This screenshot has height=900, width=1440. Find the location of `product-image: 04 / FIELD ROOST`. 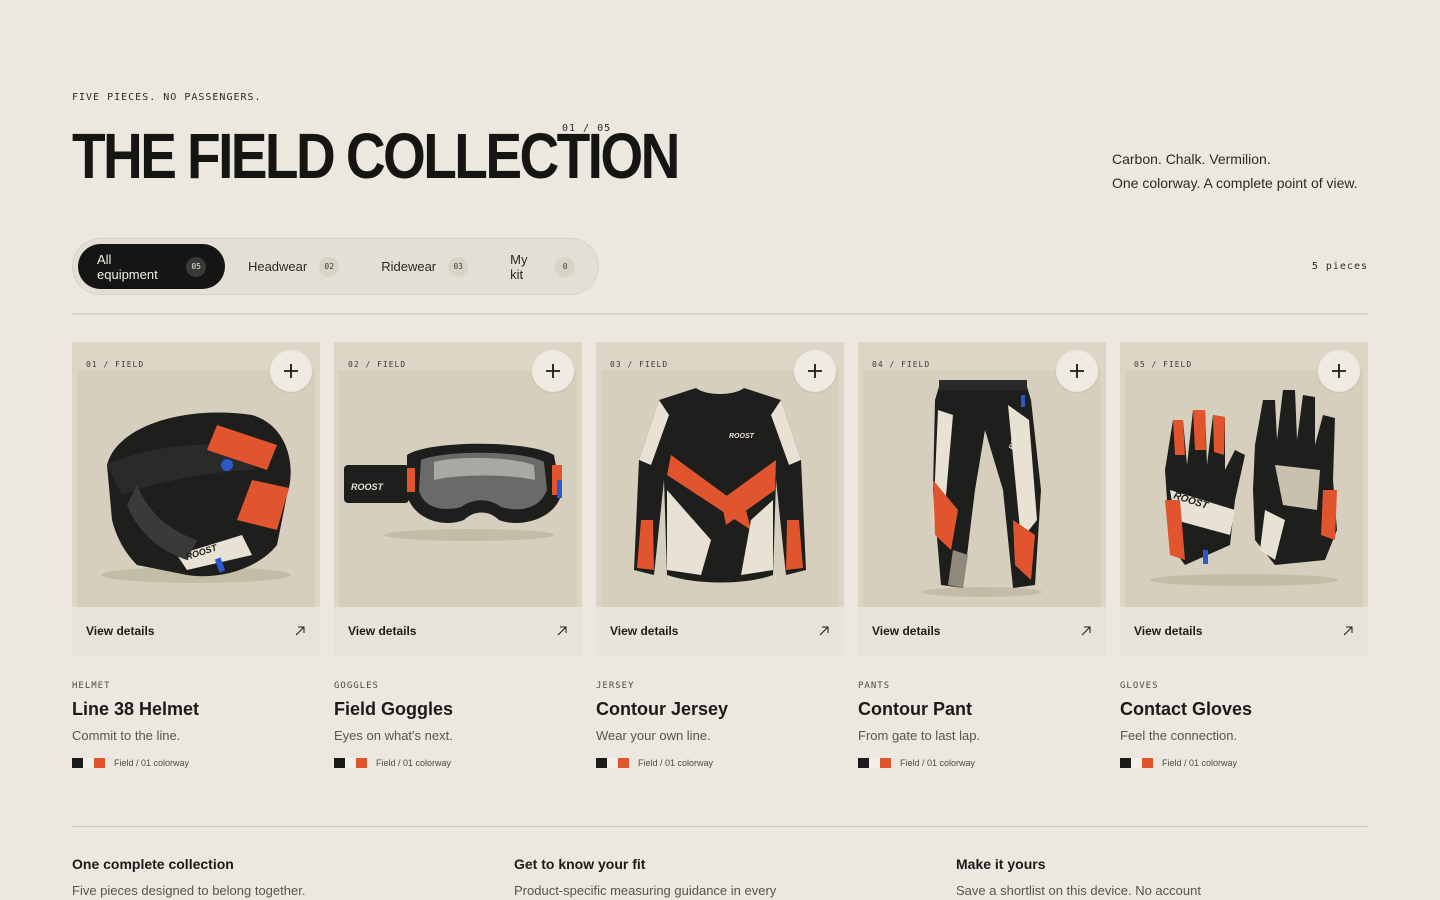

product-image: 04 / FIELD ROOST is located at coordinates (982, 474).